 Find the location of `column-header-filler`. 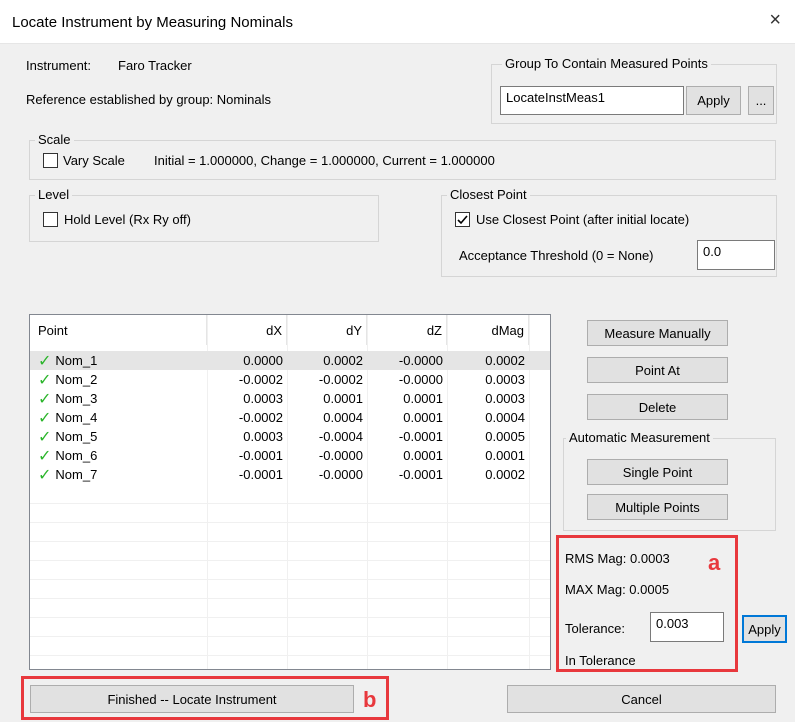

column-header-filler is located at coordinates (539, 330).